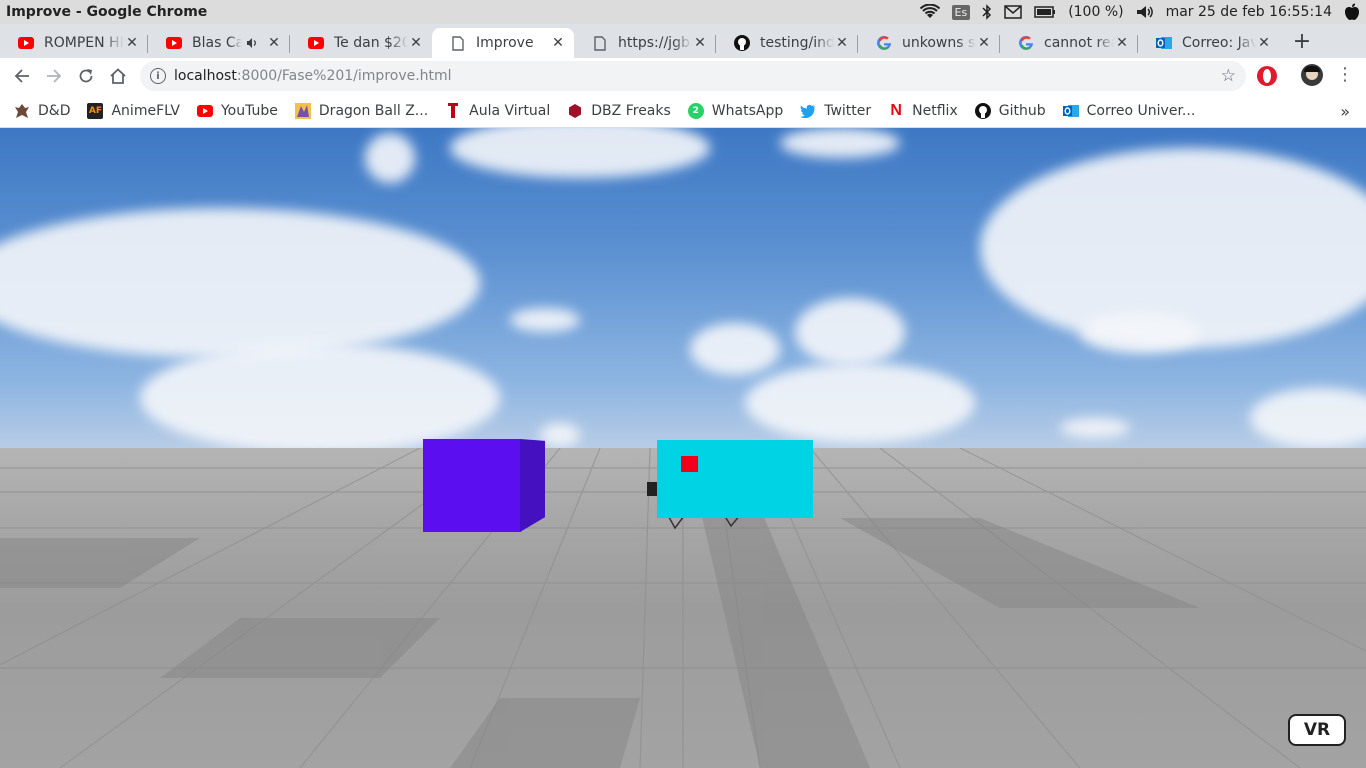  What do you see at coordinates (1249, 12) in the screenshot?
I see `clock: mar 25 de feb 16:55:14` at bounding box center [1249, 12].